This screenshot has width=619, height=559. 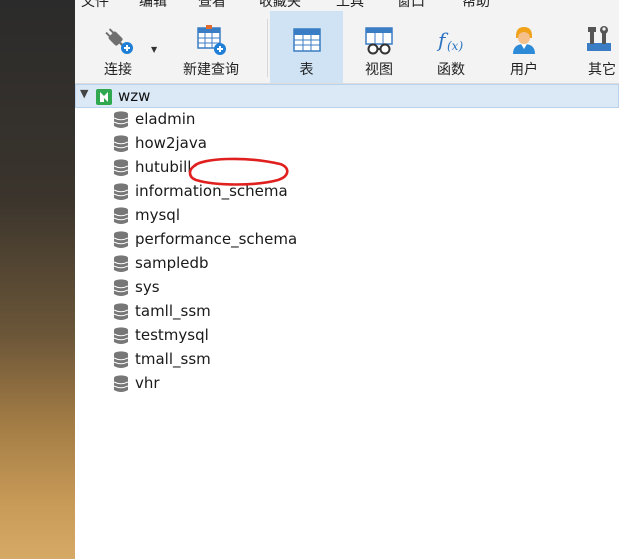 What do you see at coordinates (171, 143) in the screenshot?
I see `database-name: how2java` at bounding box center [171, 143].